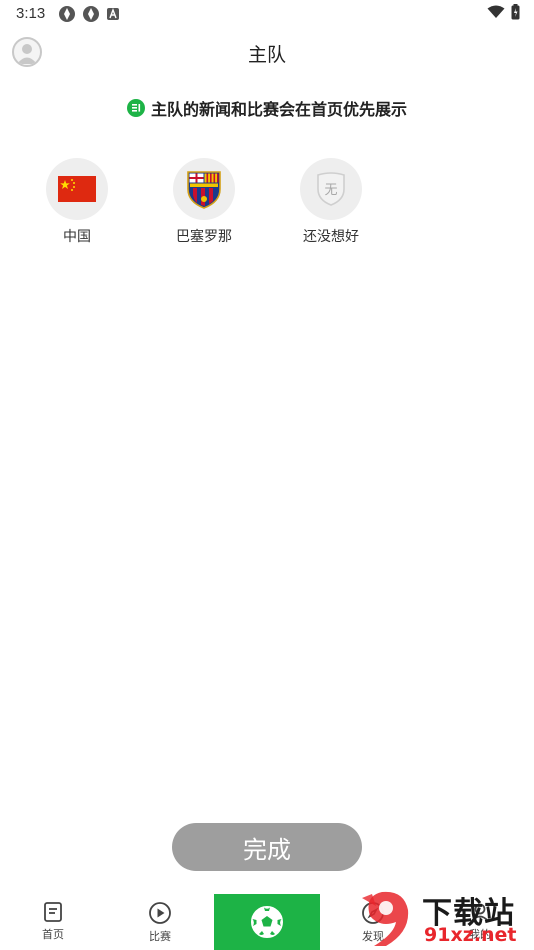  Describe the element at coordinates (204, 237) in the screenshot. I see `team-label: 巴塞罗那` at that location.